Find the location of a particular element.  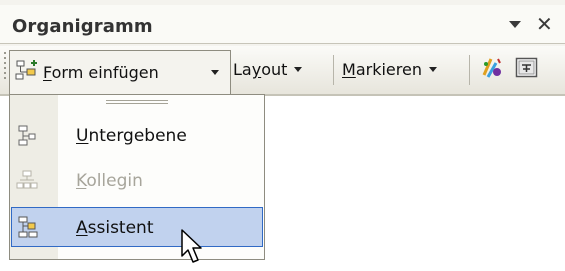

select-button: Markieren is located at coordinates (389, 69).